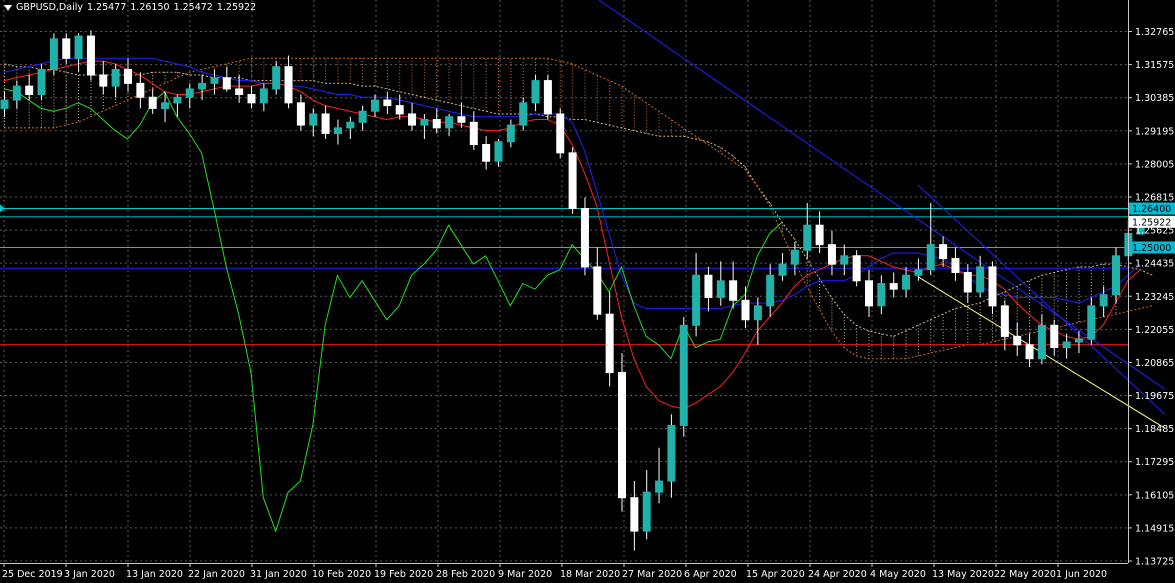 The height and width of the screenshot is (583, 1175). I want to click on time-tick-label: 9 Mar 2020, so click(525, 574).